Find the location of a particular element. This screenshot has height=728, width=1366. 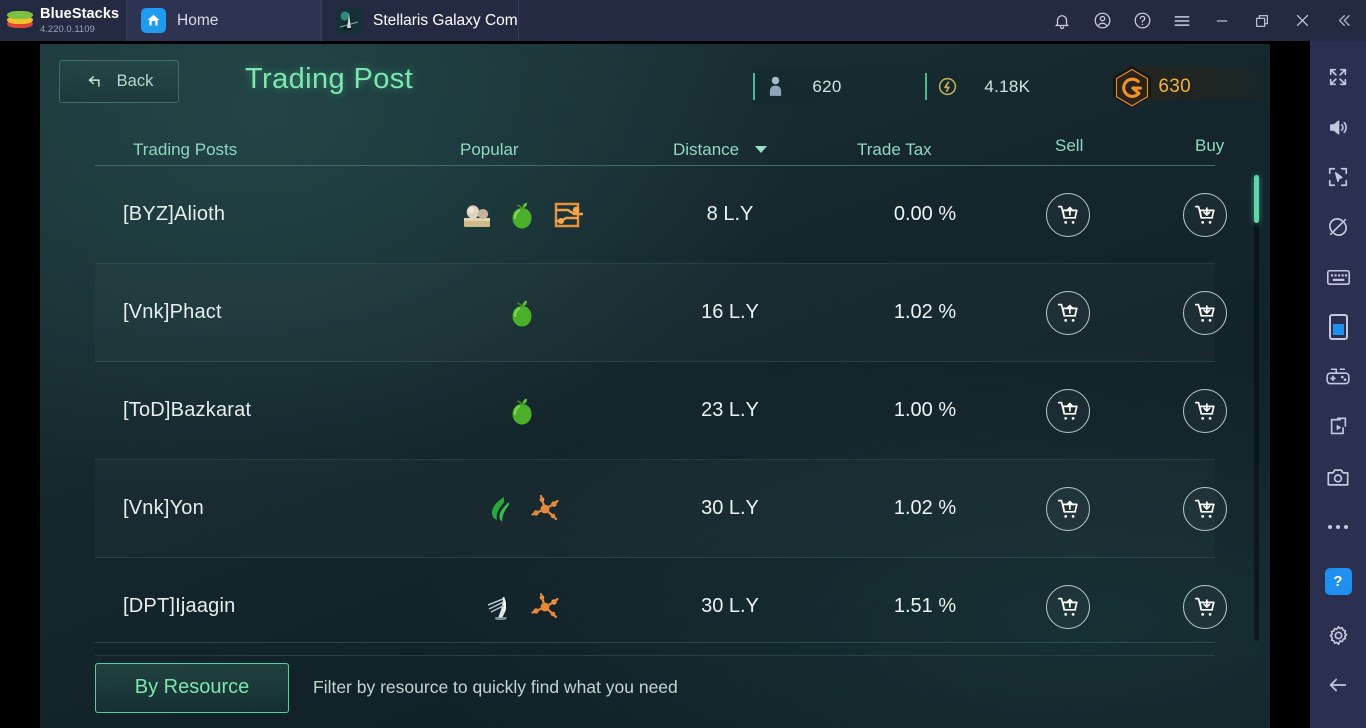

premium-value: 630 is located at coordinates (1174, 86).